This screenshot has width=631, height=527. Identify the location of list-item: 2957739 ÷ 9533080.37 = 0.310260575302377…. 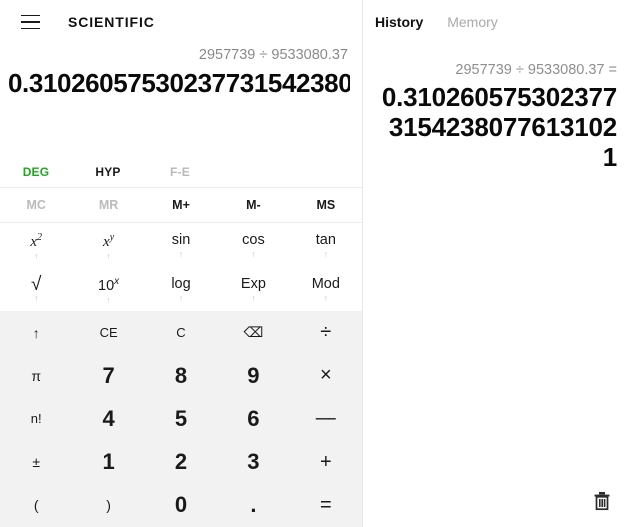
(497, 112).